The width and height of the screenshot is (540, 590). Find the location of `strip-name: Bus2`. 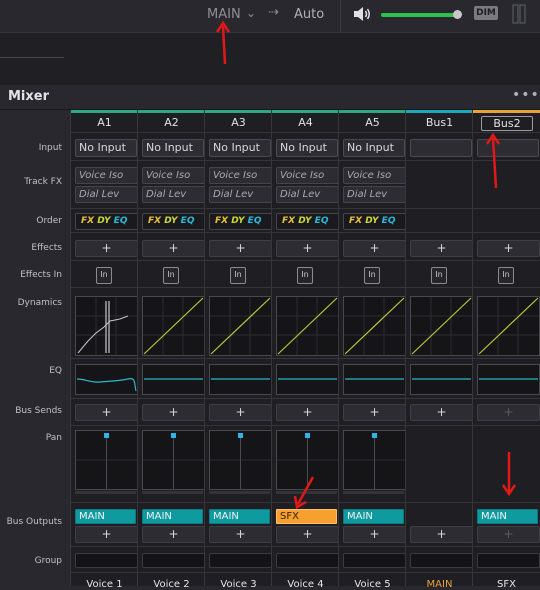

strip-name: Bus2 is located at coordinates (507, 123).